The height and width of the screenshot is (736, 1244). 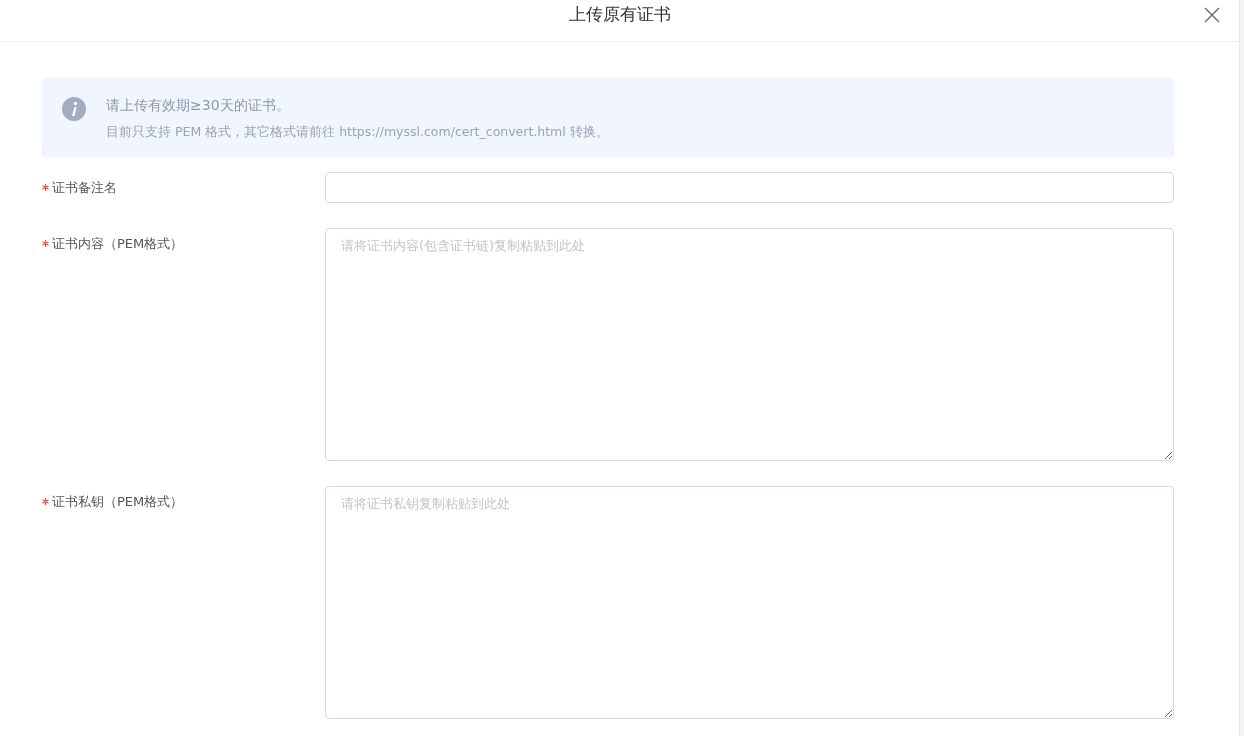 I want to click on field-label: 证书内容（PEM格式）, so click(x=118, y=244).